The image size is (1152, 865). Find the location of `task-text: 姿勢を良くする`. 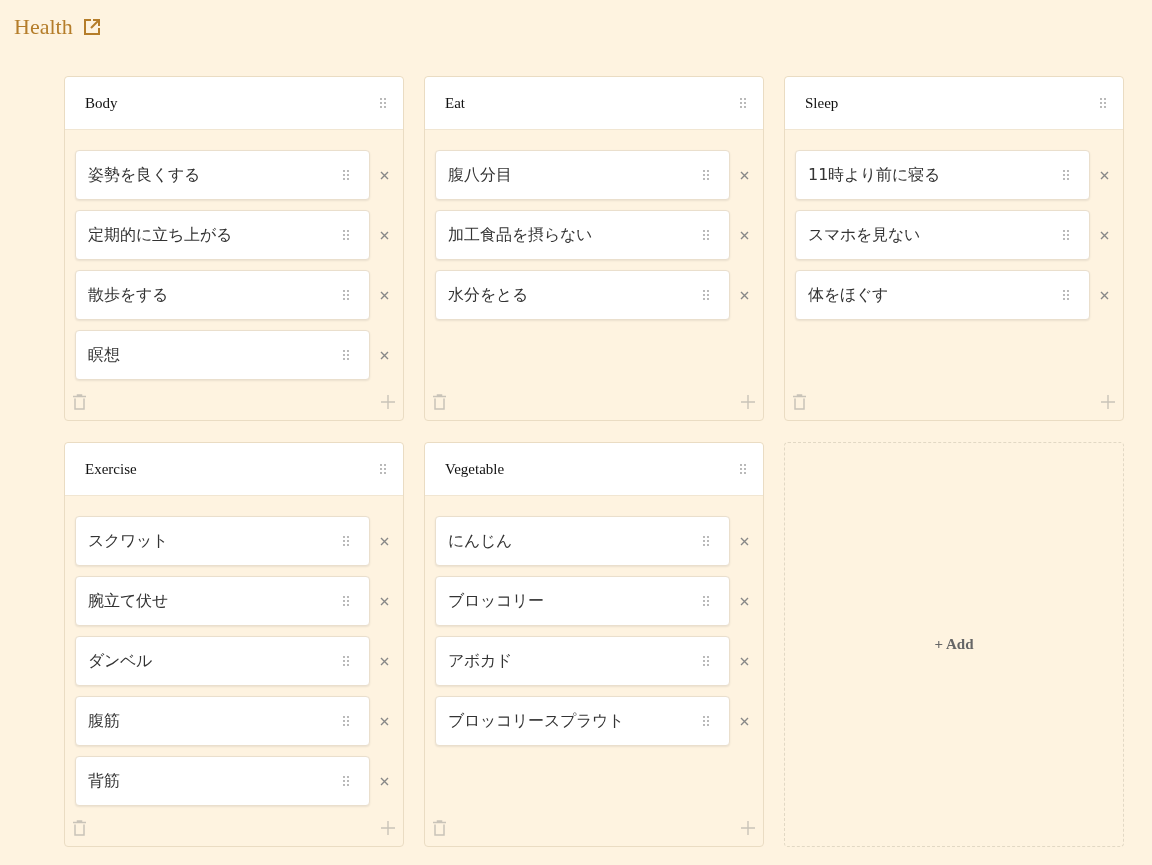

task-text: 姿勢を良くする is located at coordinates (144, 175).